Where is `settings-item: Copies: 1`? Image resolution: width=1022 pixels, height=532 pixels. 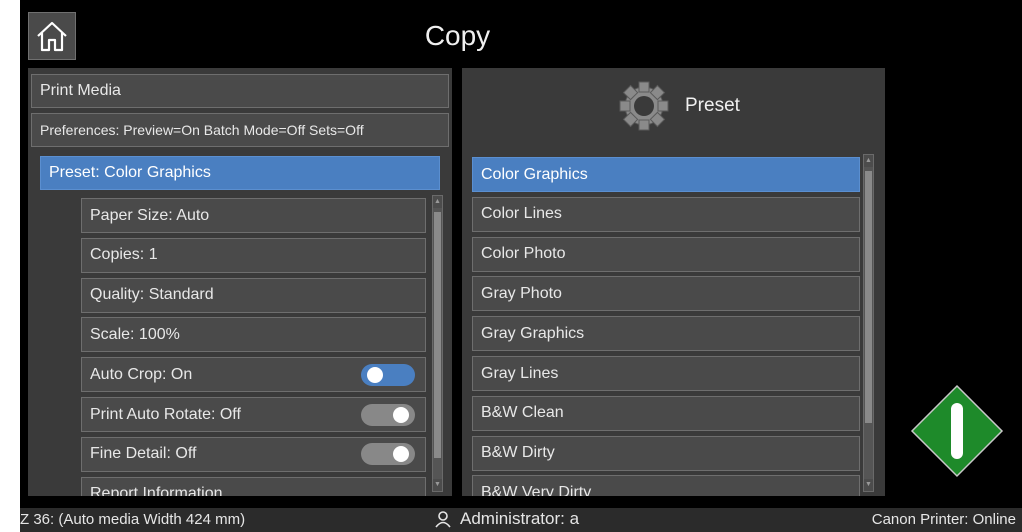
settings-item: Copies: 1 is located at coordinates (253, 255).